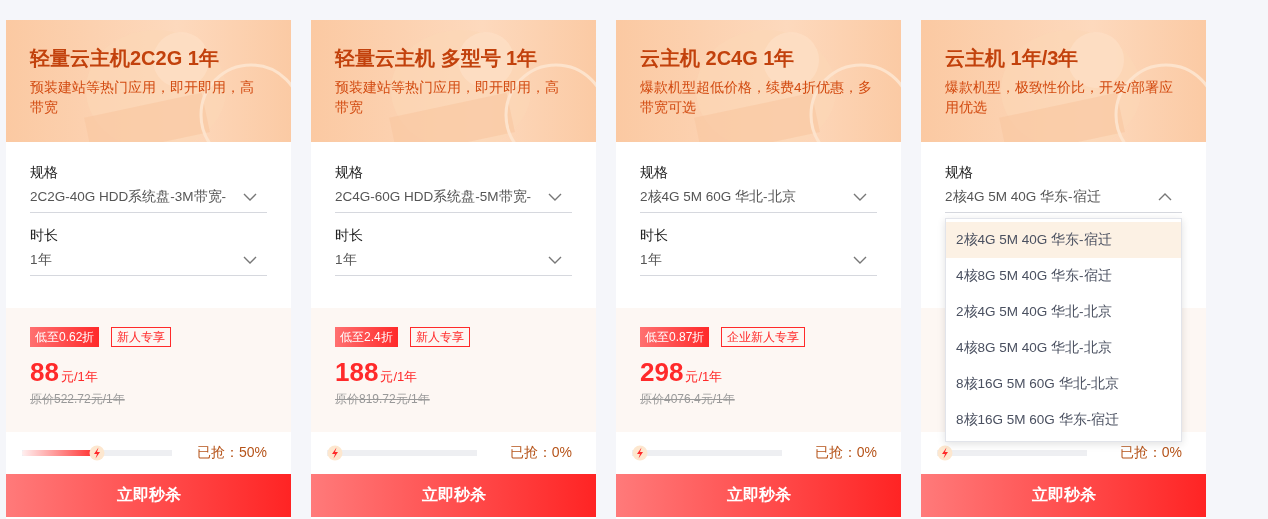 The image size is (1268, 519). What do you see at coordinates (148, 197) in the screenshot?
I see `select-field: 2C2G-40G HDD系统盘-3M带宽-` at bounding box center [148, 197].